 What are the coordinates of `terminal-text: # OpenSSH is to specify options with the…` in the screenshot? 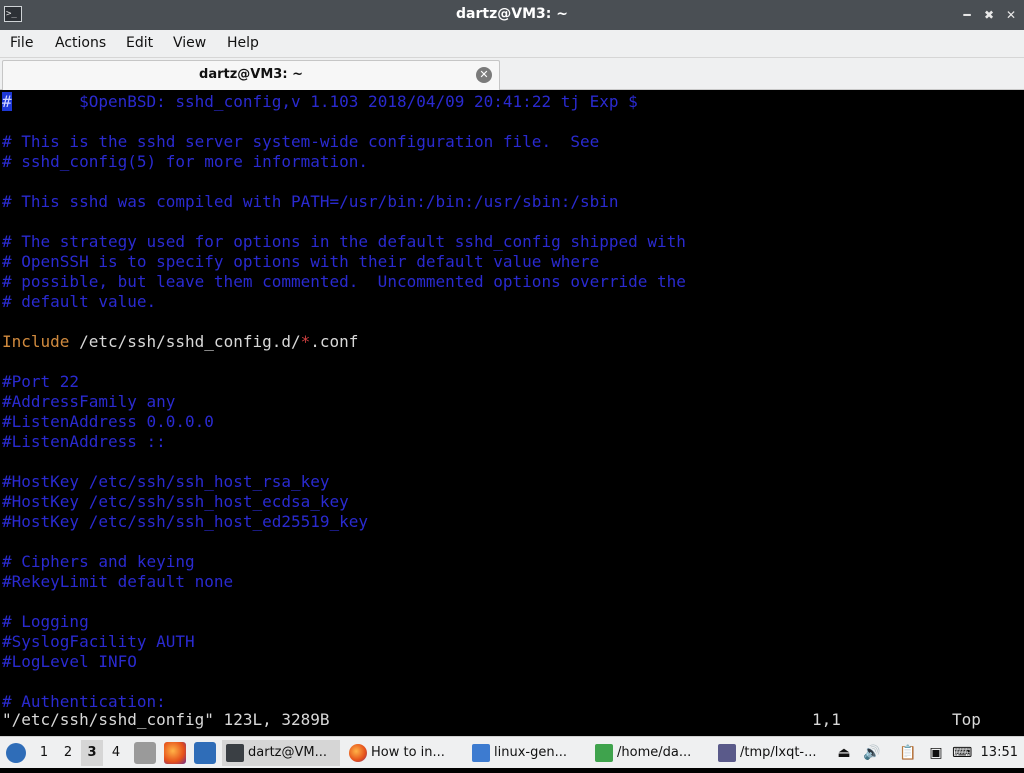 It's located at (301, 261).